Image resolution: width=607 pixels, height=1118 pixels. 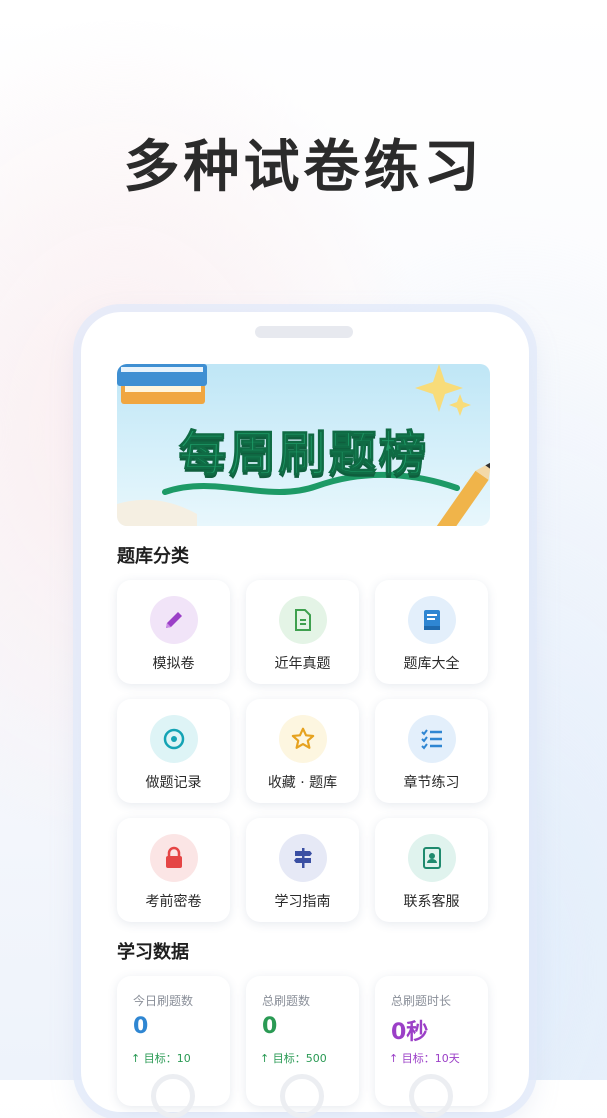 I want to click on stat-card-today: 今日刷题数 0 ↑ 目标：10, so click(x=173, y=1047).